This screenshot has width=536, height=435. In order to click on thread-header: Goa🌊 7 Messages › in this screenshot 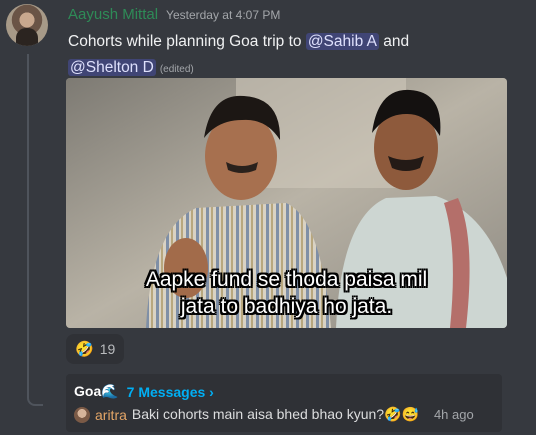, I will do `click(144, 391)`.